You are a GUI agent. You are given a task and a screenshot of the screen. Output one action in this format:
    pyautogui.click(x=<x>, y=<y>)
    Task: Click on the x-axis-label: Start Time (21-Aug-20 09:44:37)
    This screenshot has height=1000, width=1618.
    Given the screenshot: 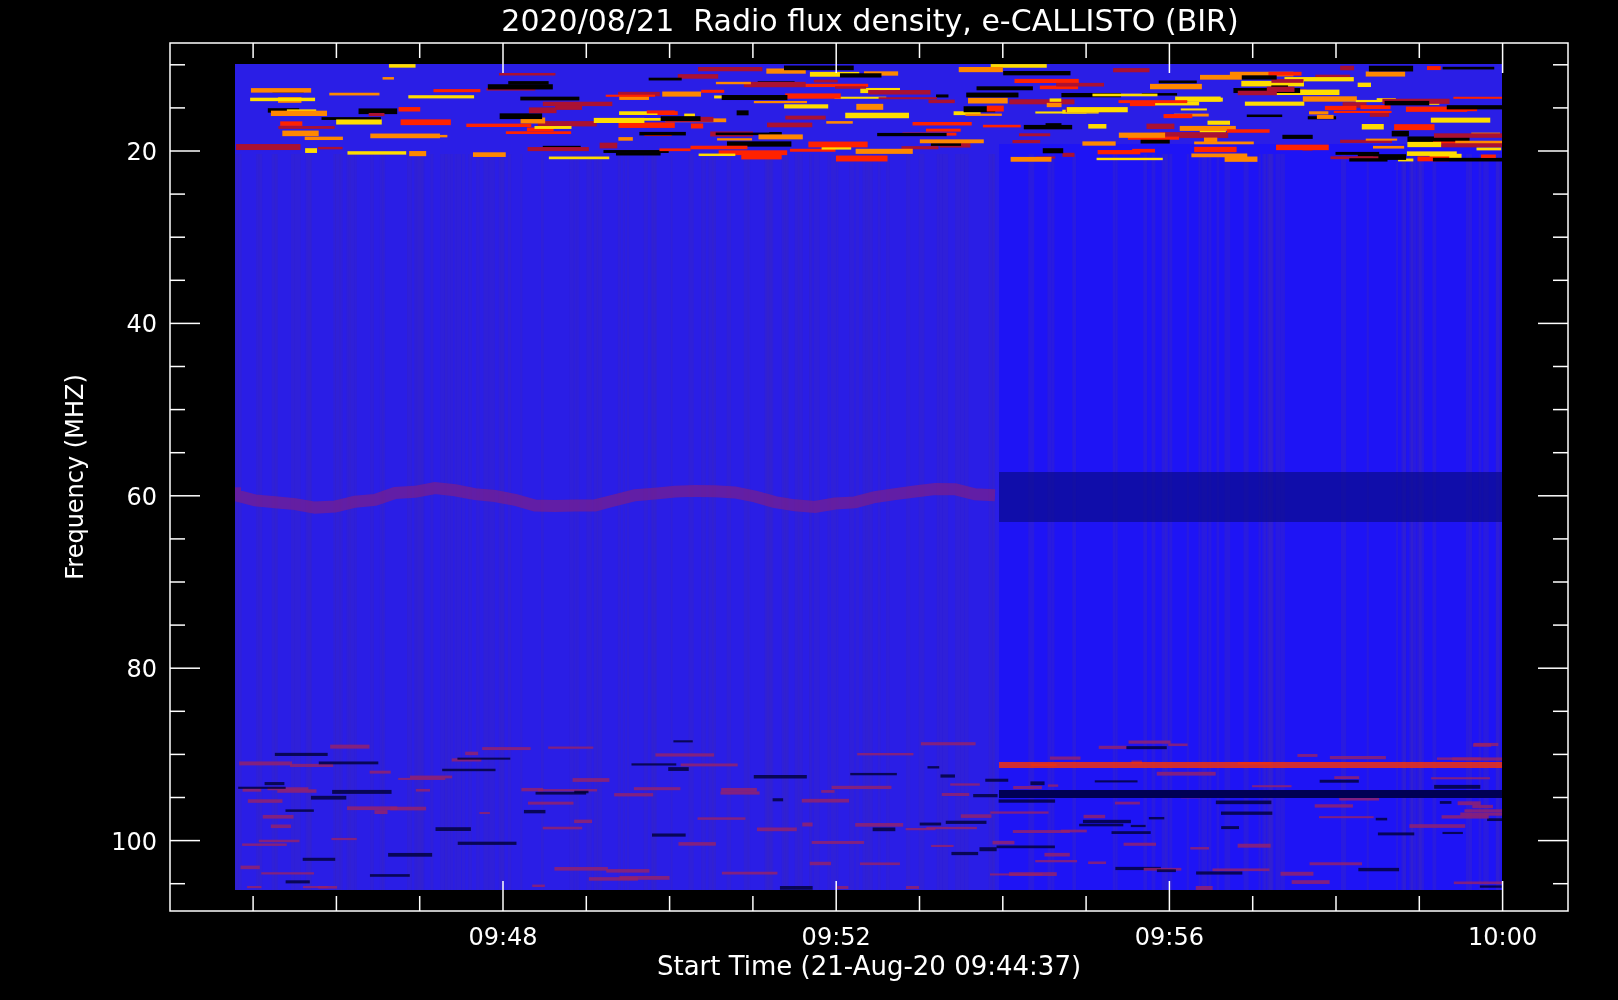 What is the action you would take?
    pyautogui.click(x=869, y=966)
    